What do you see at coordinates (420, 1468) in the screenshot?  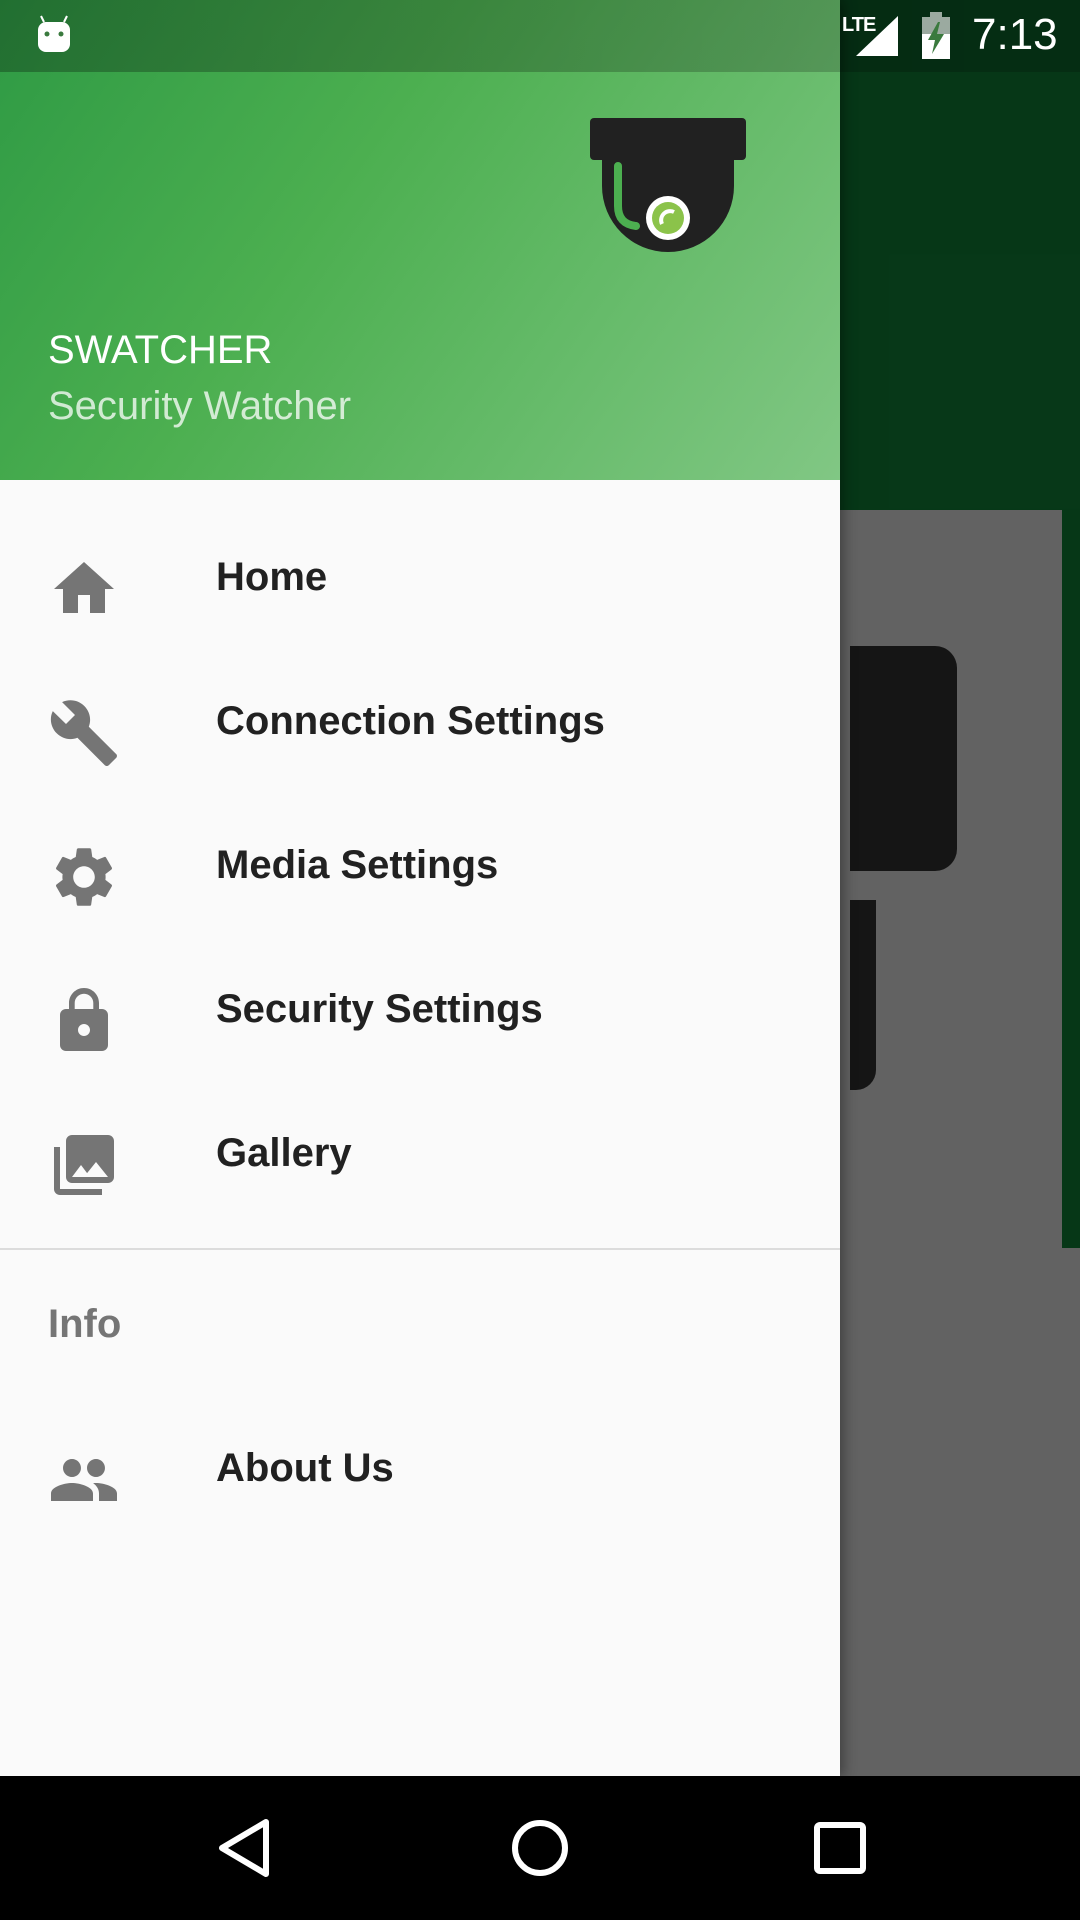 I see `menu-item-about-us: About Us` at bounding box center [420, 1468].